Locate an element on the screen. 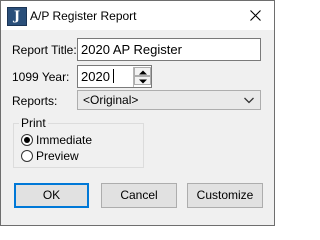 The image size is (320, 240). reports-dropdown: <Original> is located at coordinates (169, 100).